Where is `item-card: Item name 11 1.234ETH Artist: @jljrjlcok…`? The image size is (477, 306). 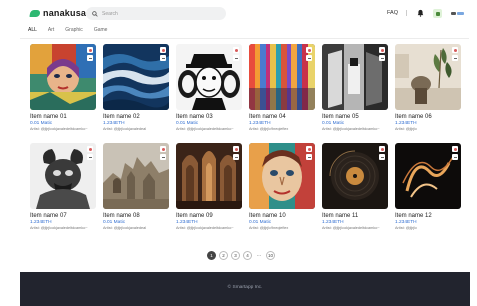 item-card: Item name 11 1.234ETH Artist: @jljrjlcok… is located at coordinates (355, 186).